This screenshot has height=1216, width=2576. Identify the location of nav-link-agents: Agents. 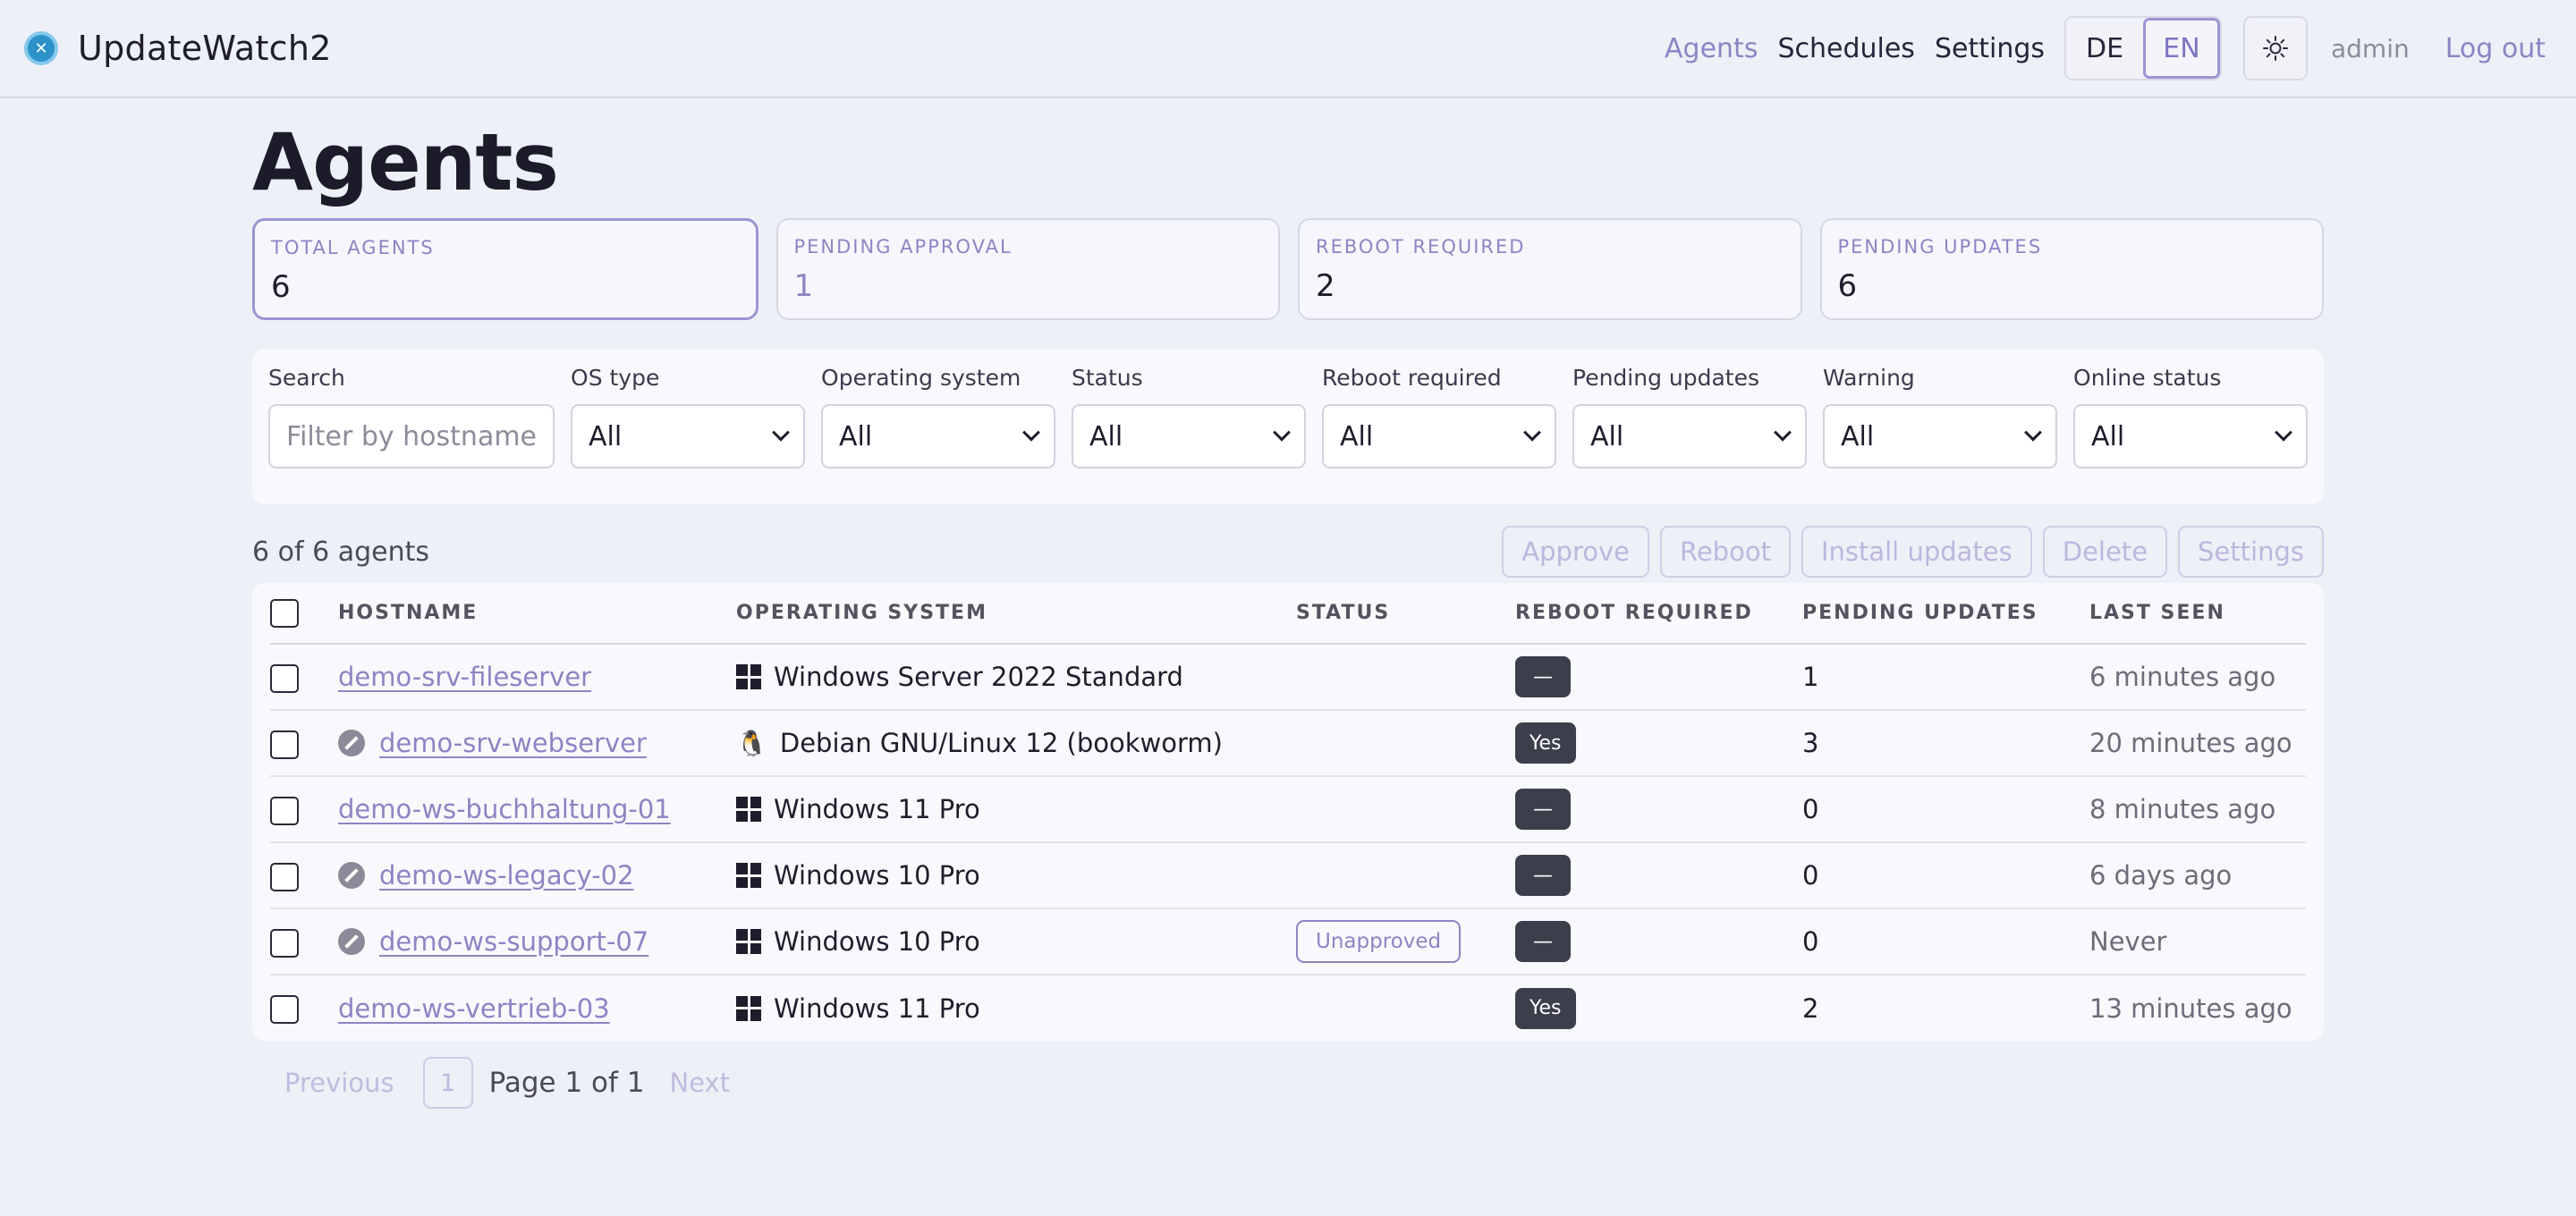
(1711, 49).